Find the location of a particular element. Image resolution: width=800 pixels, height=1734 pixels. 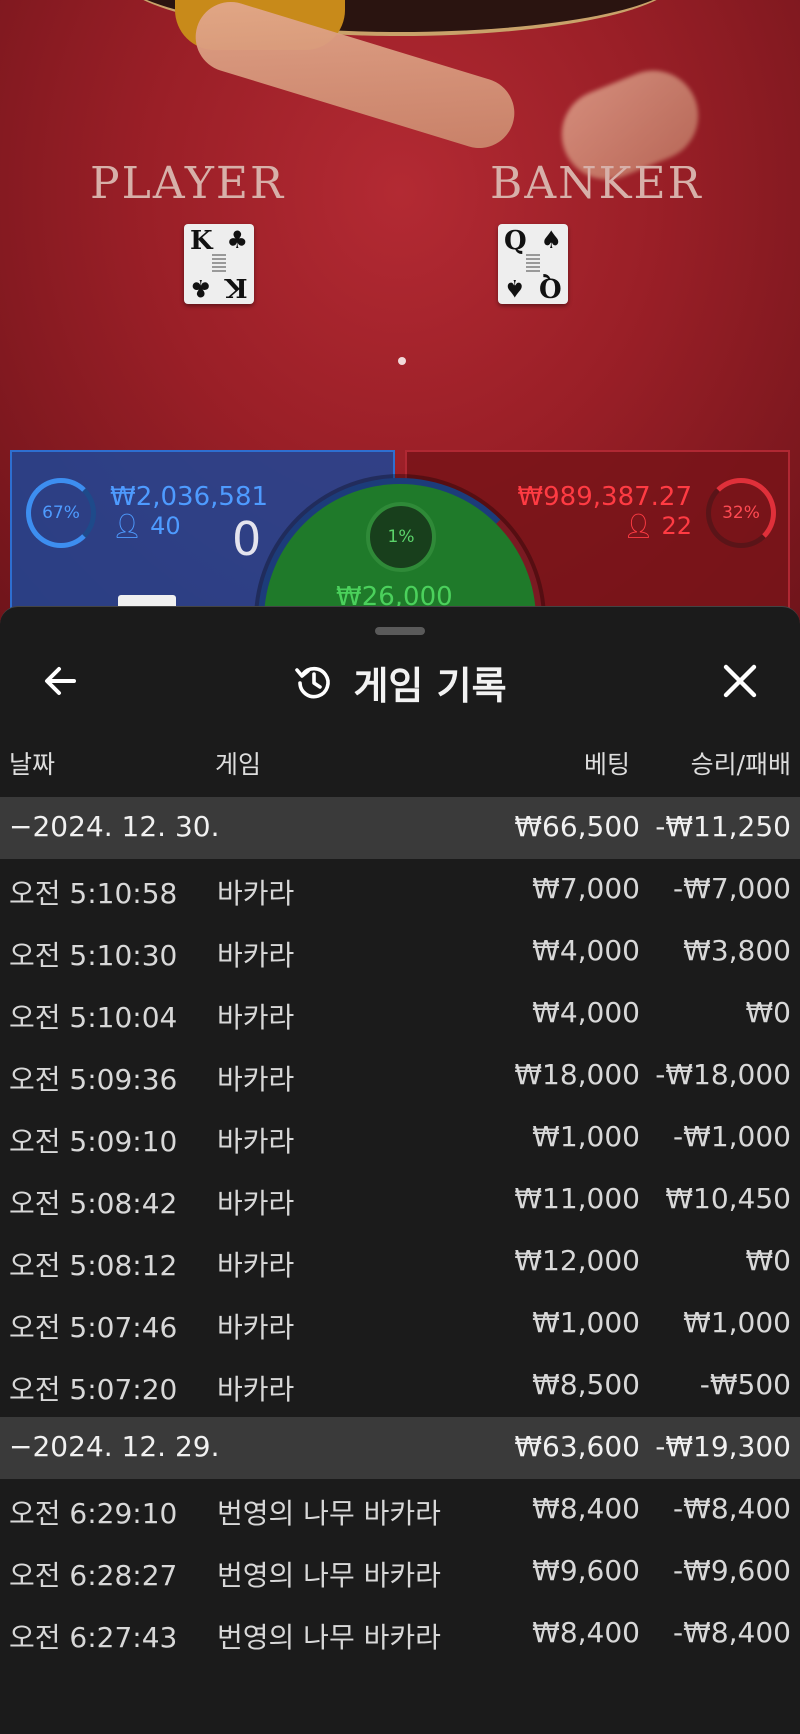

player-card: K ♣ K ♣ is located at coordinates (219, 264).